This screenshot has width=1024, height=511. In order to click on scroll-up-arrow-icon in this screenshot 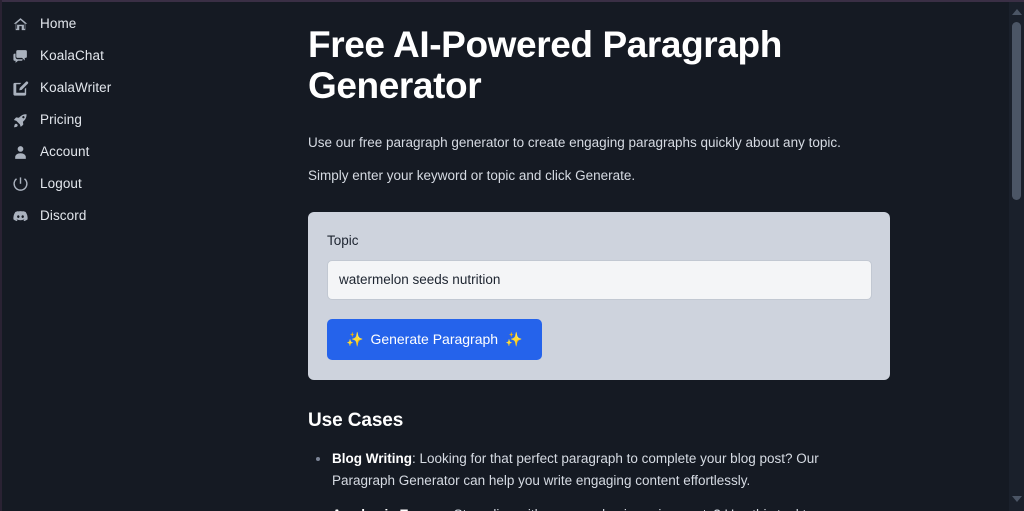, I will do `click(1016, 12)`.